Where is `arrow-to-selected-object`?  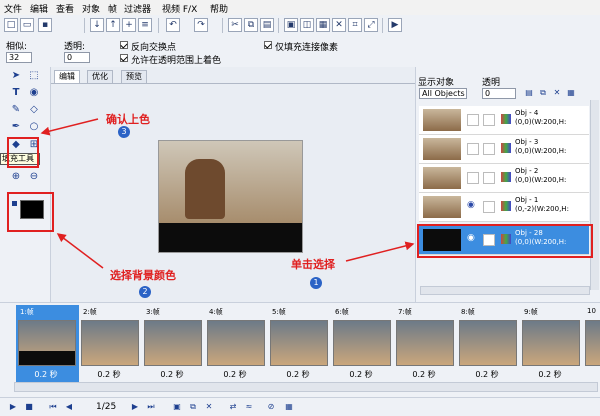
arrow-to-selected-object is located at coordinates (380, 251).